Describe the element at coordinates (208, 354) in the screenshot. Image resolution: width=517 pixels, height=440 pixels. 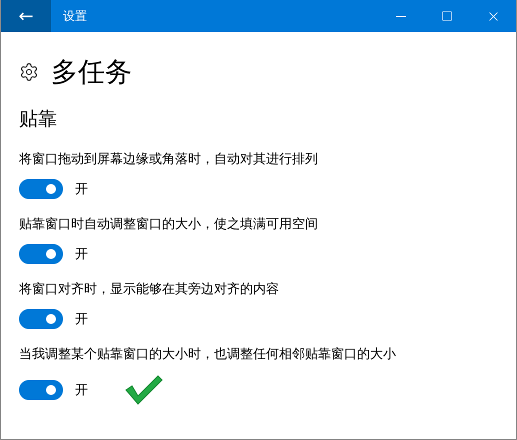
I see `setting-label: 当我调整某个贴靠窗口的大小时，也调整任何相邻贴靠窗口的大小` at that location.